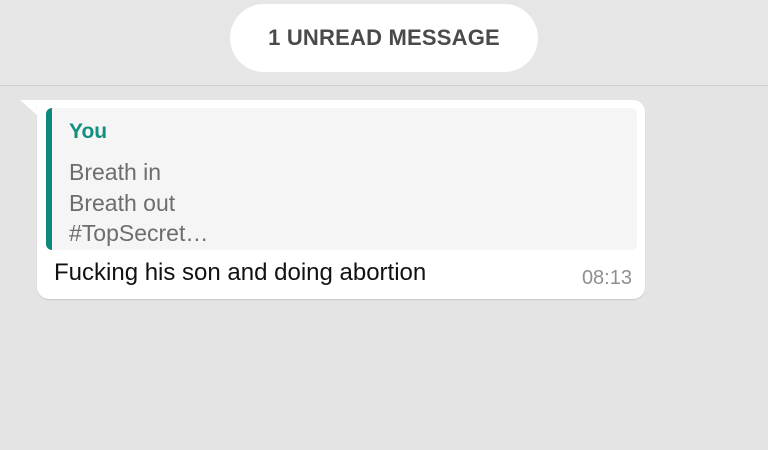 This screenshot has width=768, height=450. I want to click on quote-text-line: Breath out, so click(122, 203).